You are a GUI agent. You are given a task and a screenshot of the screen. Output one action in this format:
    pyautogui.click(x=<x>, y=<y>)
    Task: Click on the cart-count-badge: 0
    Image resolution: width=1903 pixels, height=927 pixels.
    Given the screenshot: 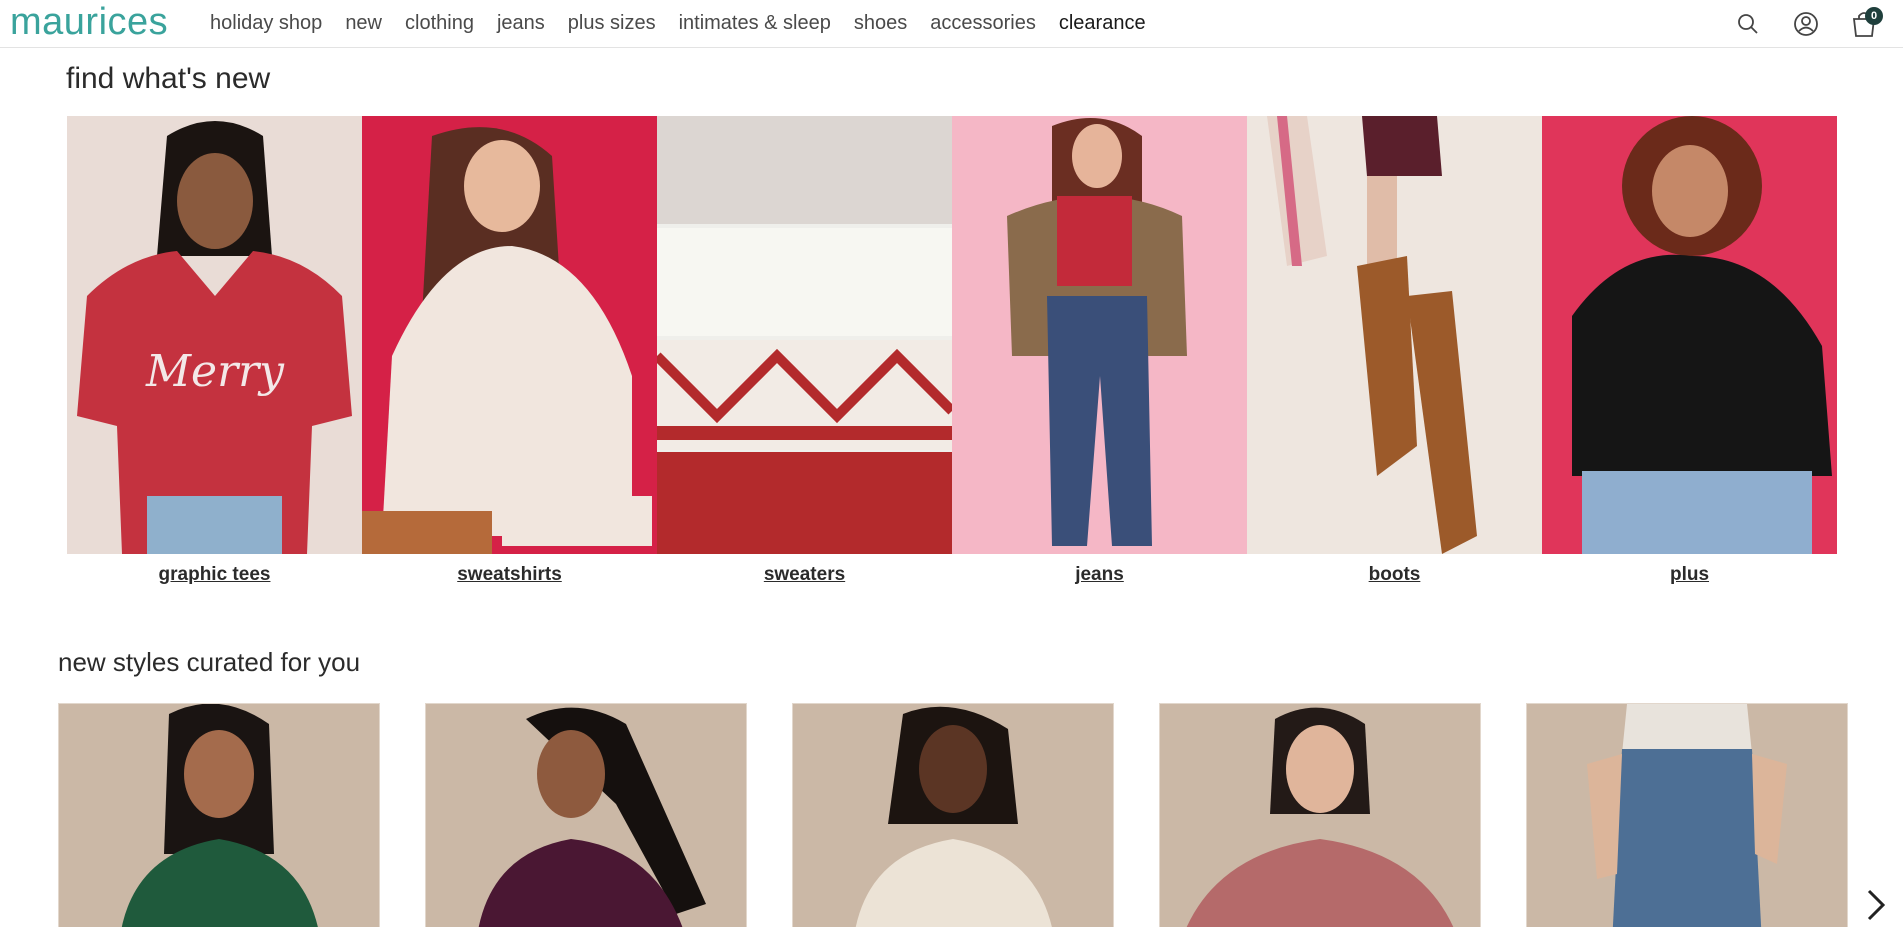 What is the action you would take?
    pyautogui.click(x=1874, y=16)
    